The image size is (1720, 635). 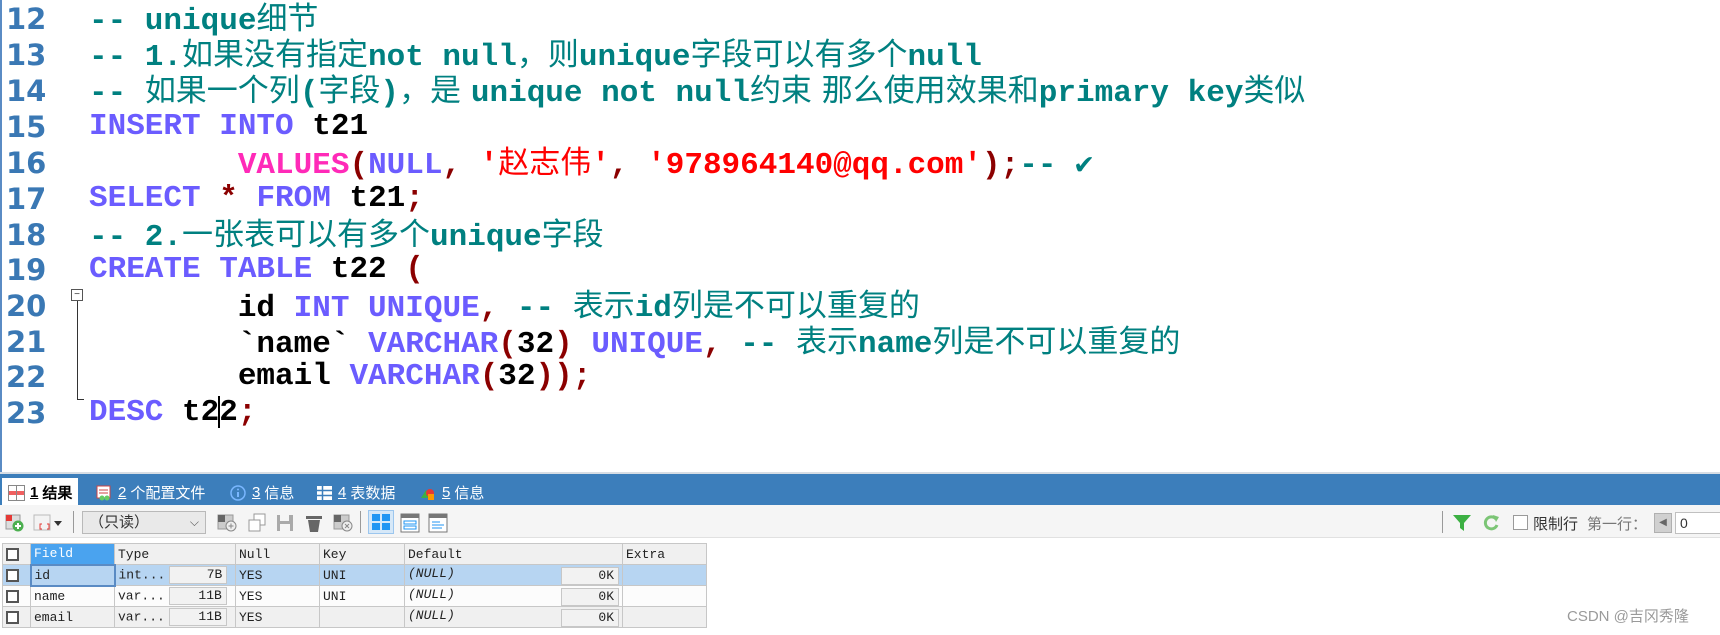 I want to click on code-line: 12 -- unique细节, so click(x=861, y=19).